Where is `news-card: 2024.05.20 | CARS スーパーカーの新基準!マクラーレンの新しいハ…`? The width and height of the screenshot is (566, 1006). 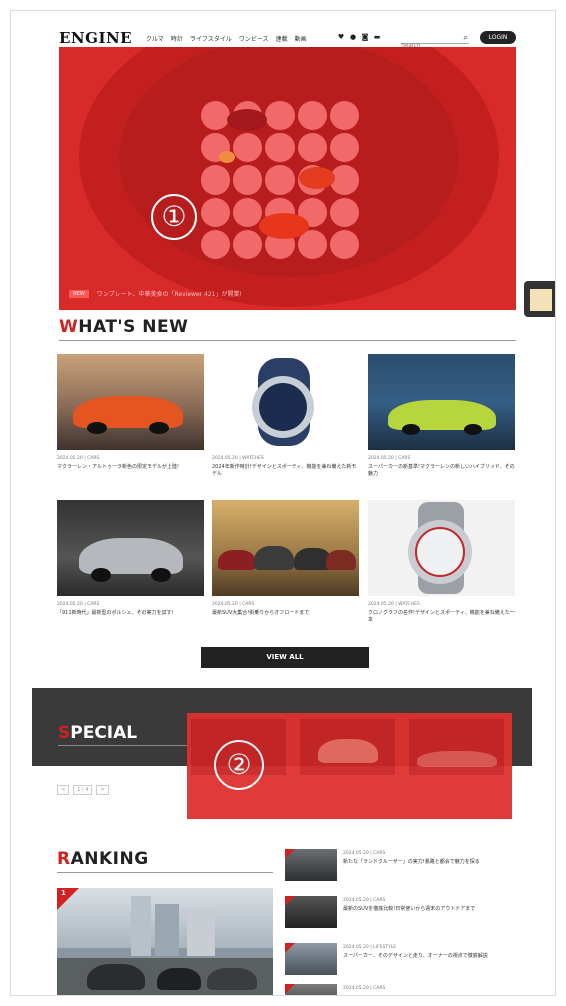 news-card: 2024.05.20 | CARS スーパーカーの新基準!マクラーレンの新しいハ… is located at coordinates (441, 416).